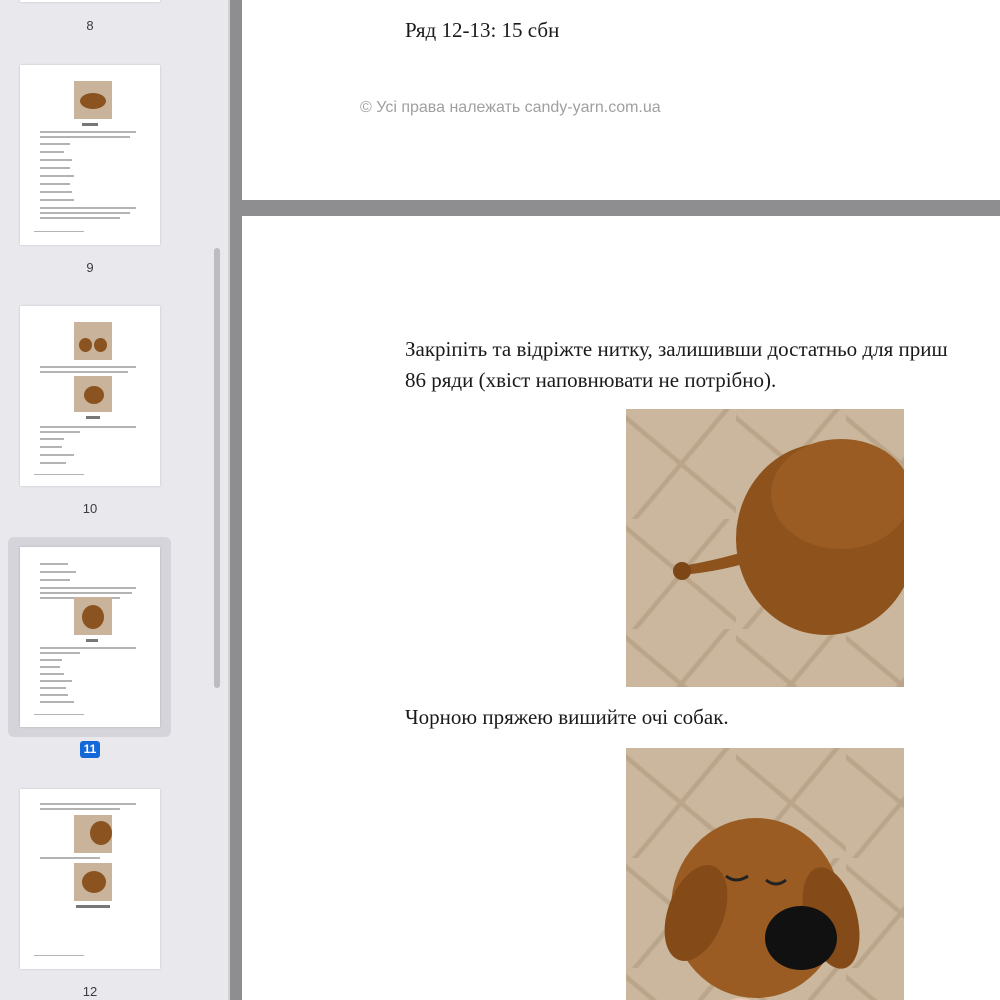  What do you see at coordinates (591, 380) in the screenshot?
I see `paragraph-line-2: 86 ряди (хвіст наповнювати не потрібно).` at bounding box center [591, 380].